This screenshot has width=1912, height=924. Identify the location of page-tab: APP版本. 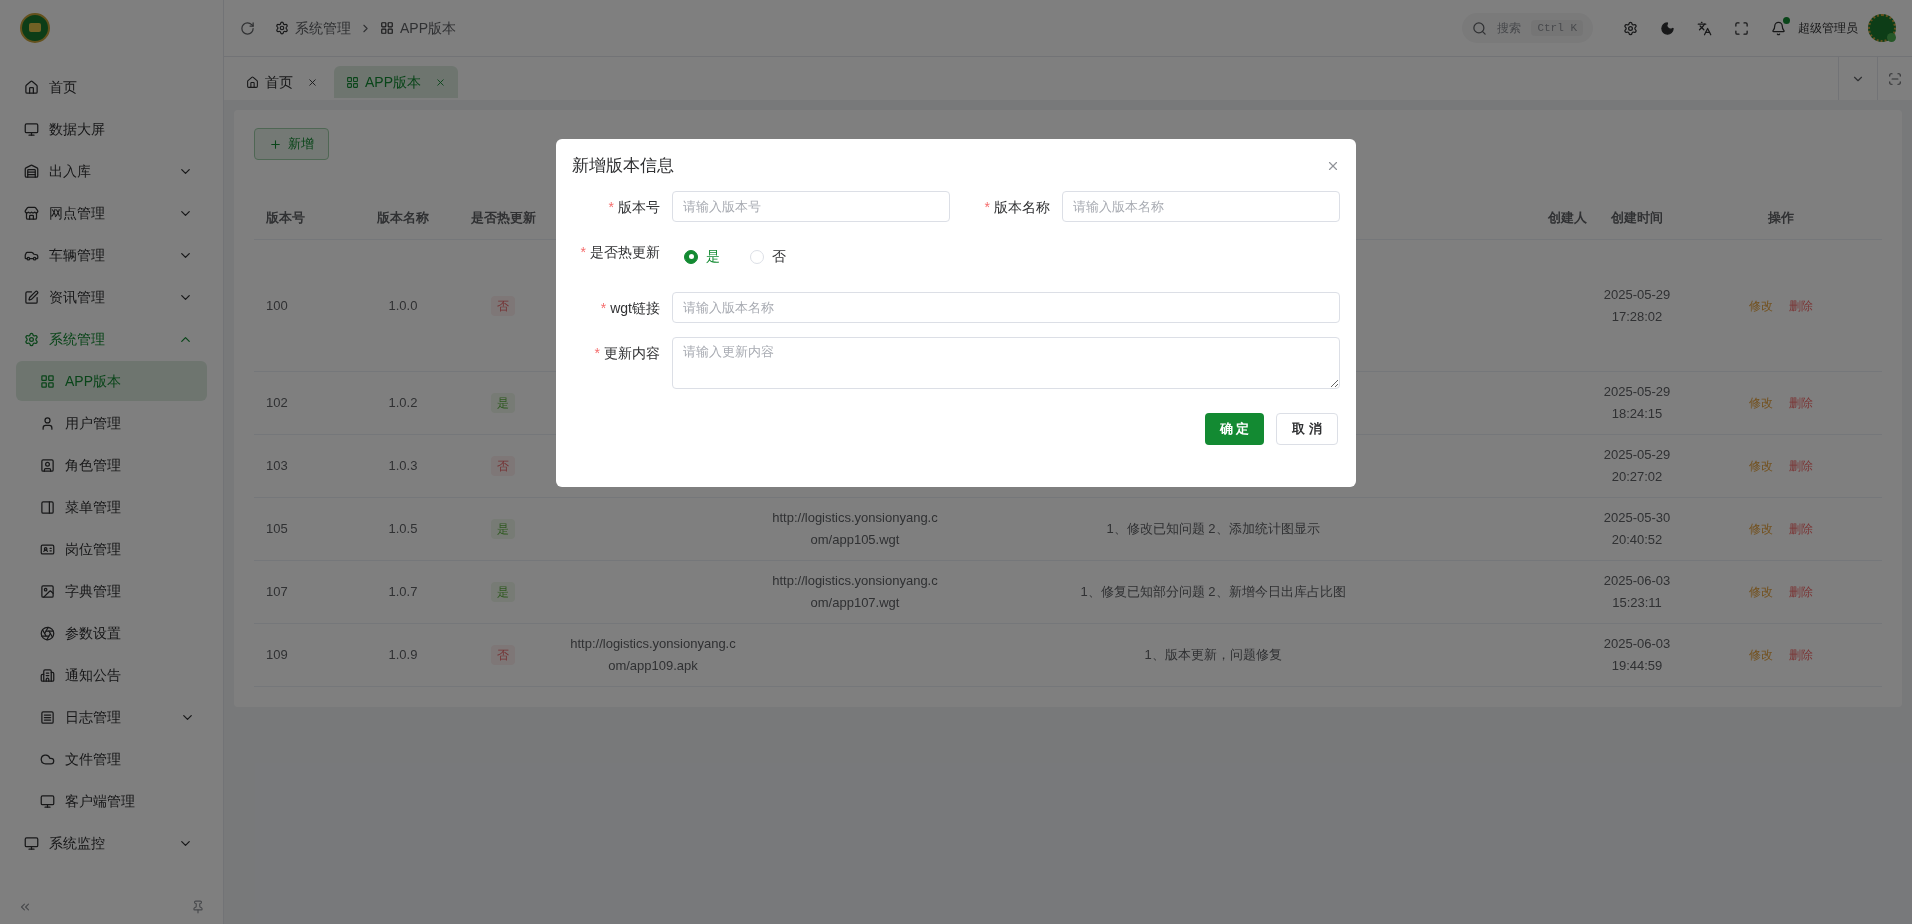
(396, 82).